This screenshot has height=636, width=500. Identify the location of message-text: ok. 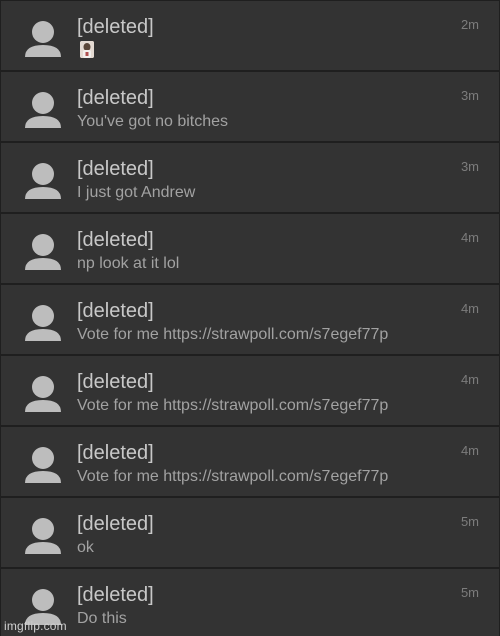
(85, 547).